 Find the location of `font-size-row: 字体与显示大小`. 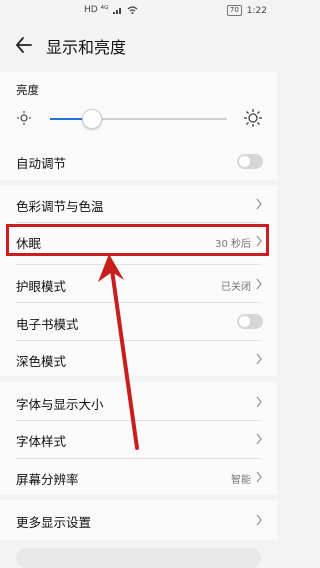

font-size-row: 字体与显示大小 is located at coordinates (138, 402).